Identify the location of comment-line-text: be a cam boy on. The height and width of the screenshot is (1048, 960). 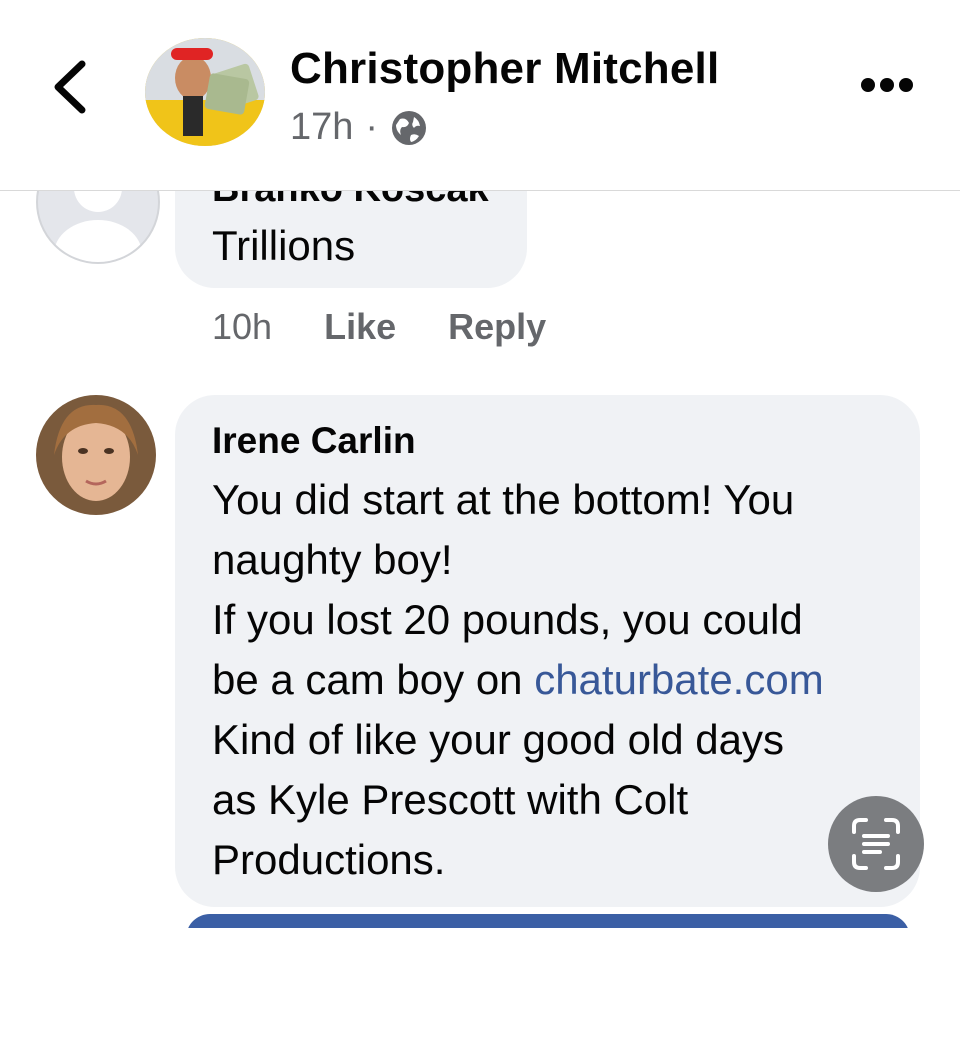
(373, 679).